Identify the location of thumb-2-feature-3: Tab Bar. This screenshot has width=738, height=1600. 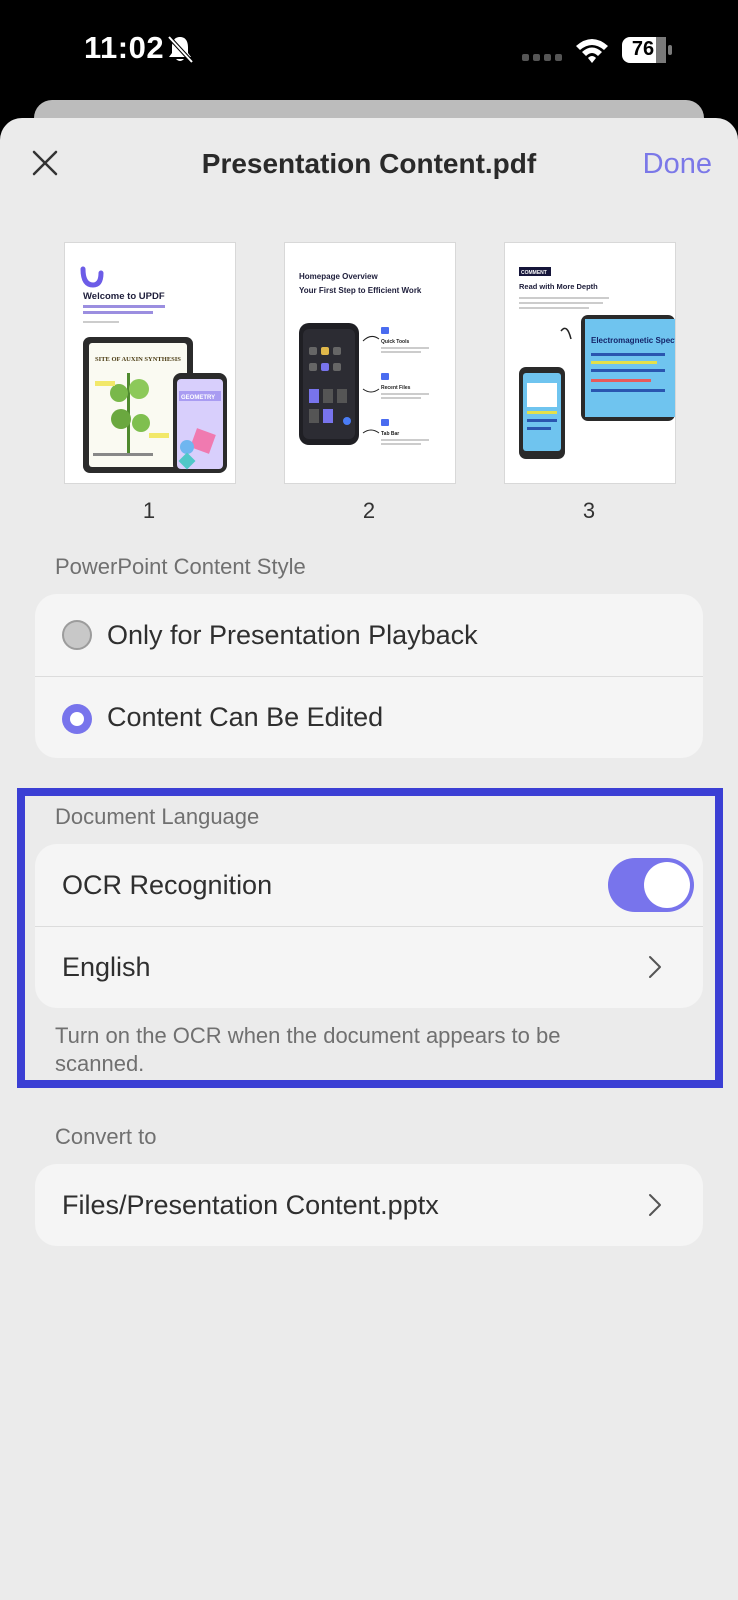
(390, 434).